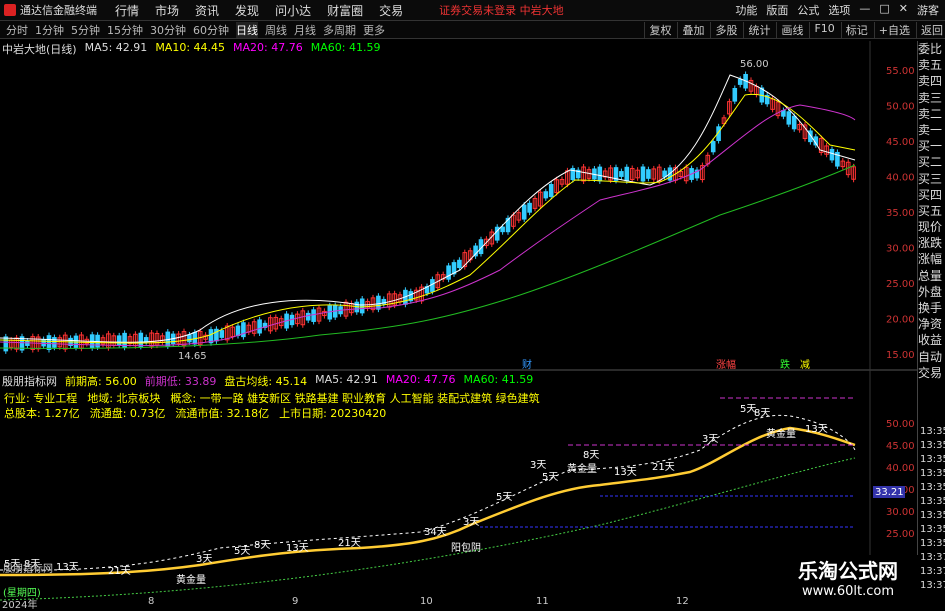 The width and height of the screenshot is (945, 611). I want to click on market-cap: 流通市值: 32.18亿, so click(222, 413).